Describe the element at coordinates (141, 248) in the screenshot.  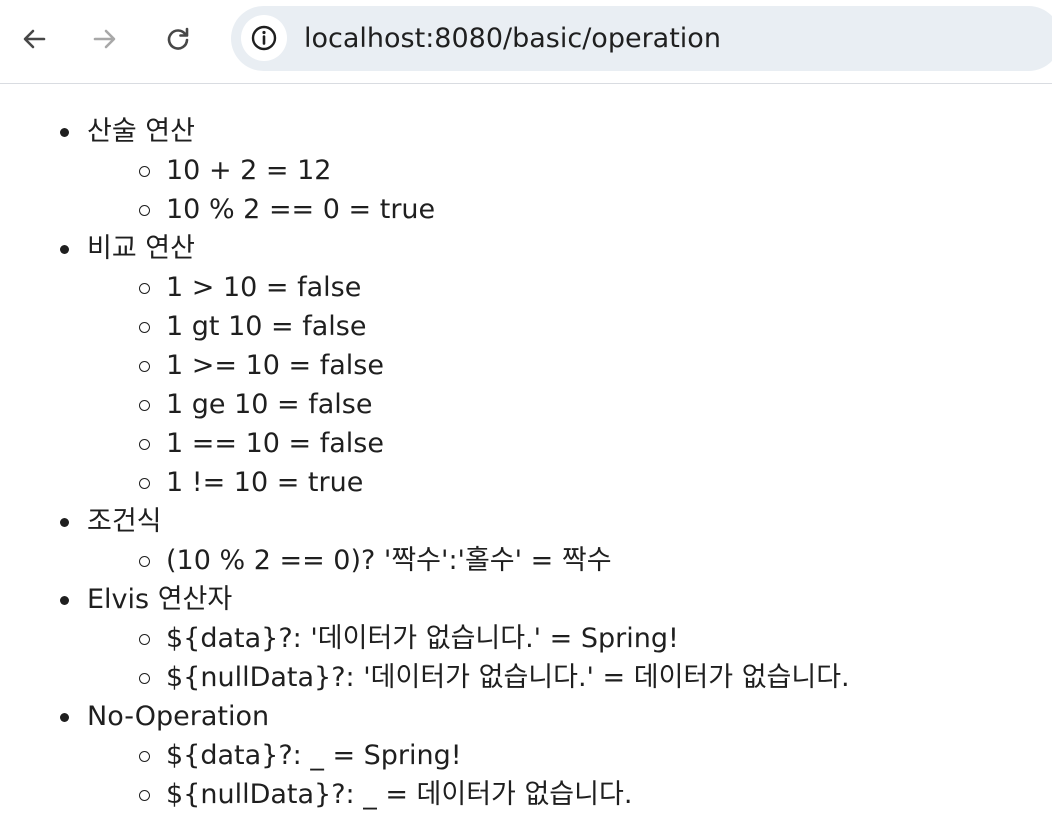
I see `section-title: 비교 연산` at that location.